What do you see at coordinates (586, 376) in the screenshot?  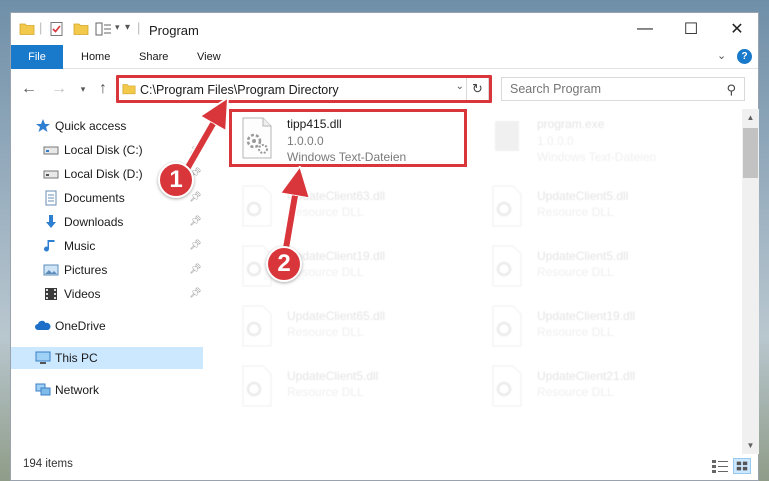 I see `file-name: UpdateClient21.dll` at bounding box center [586, 376].